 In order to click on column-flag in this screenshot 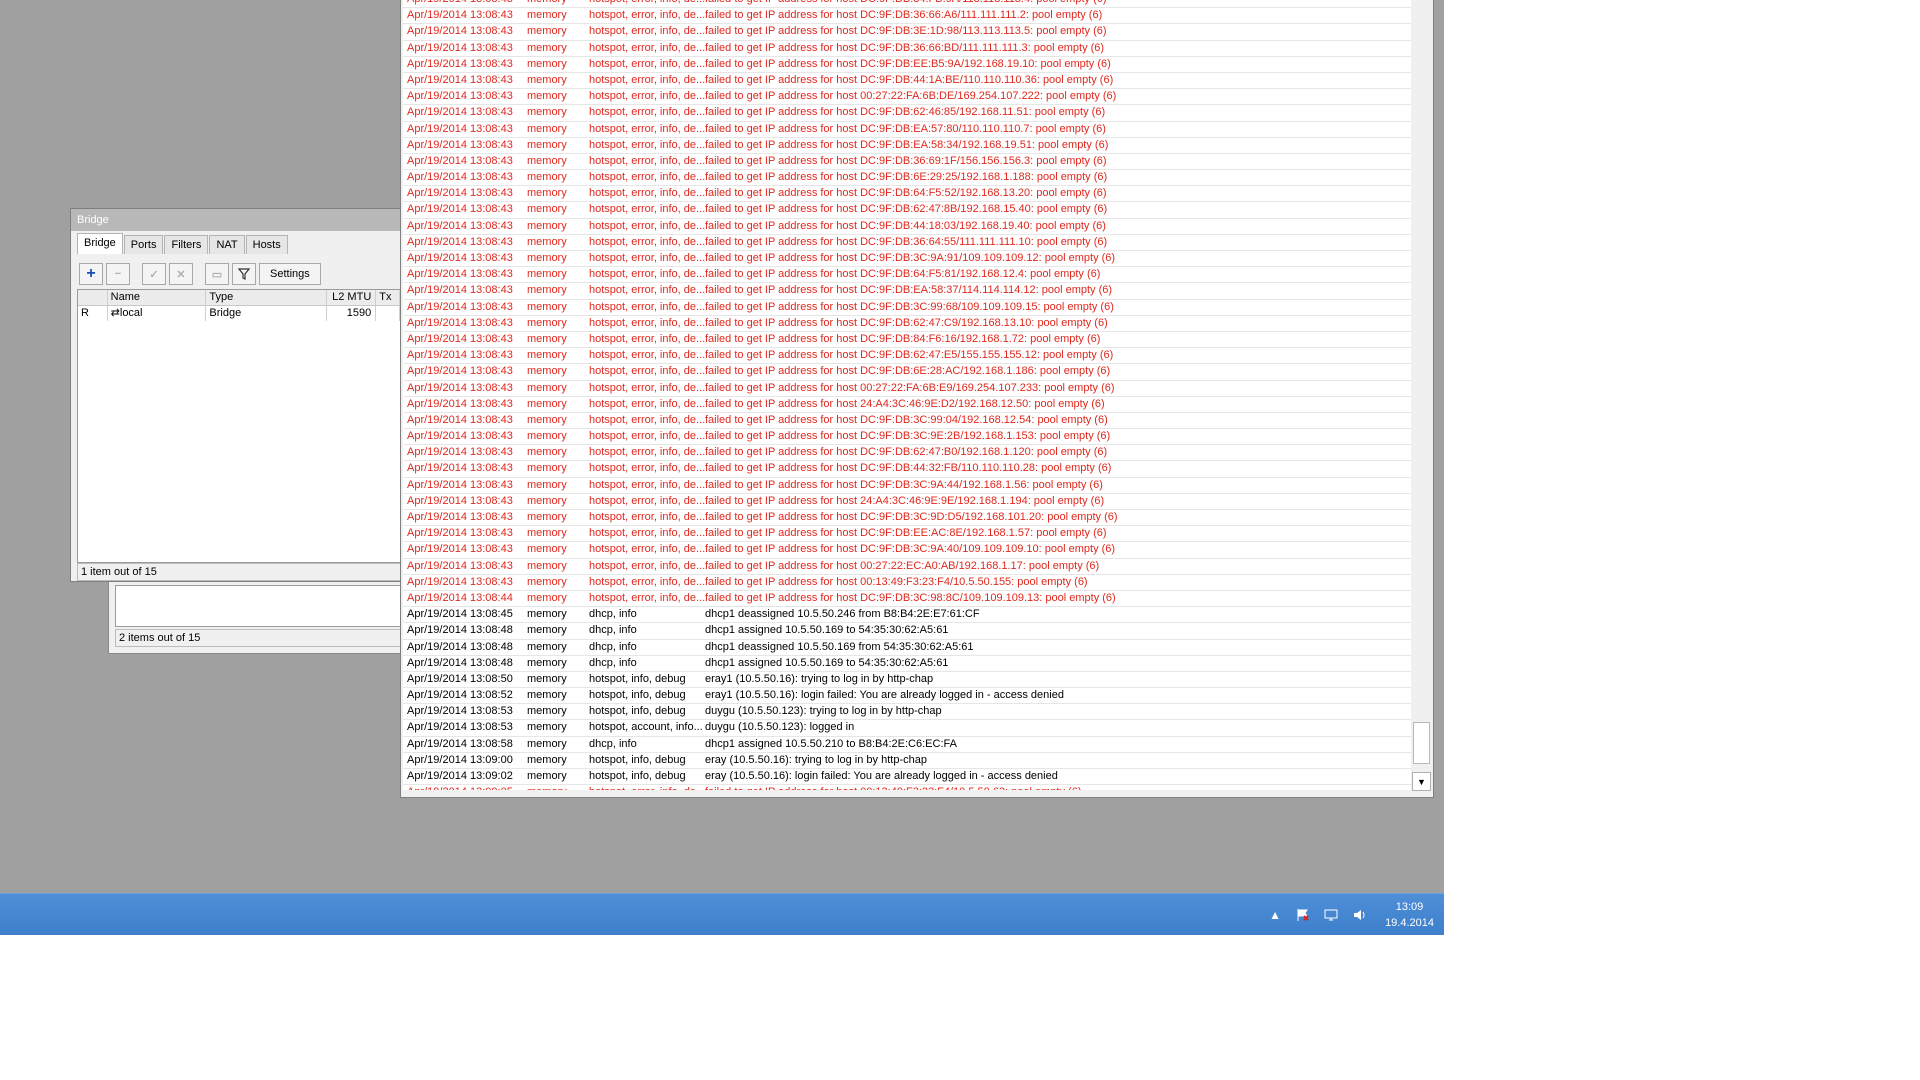, I will do `click(93, 297)`.